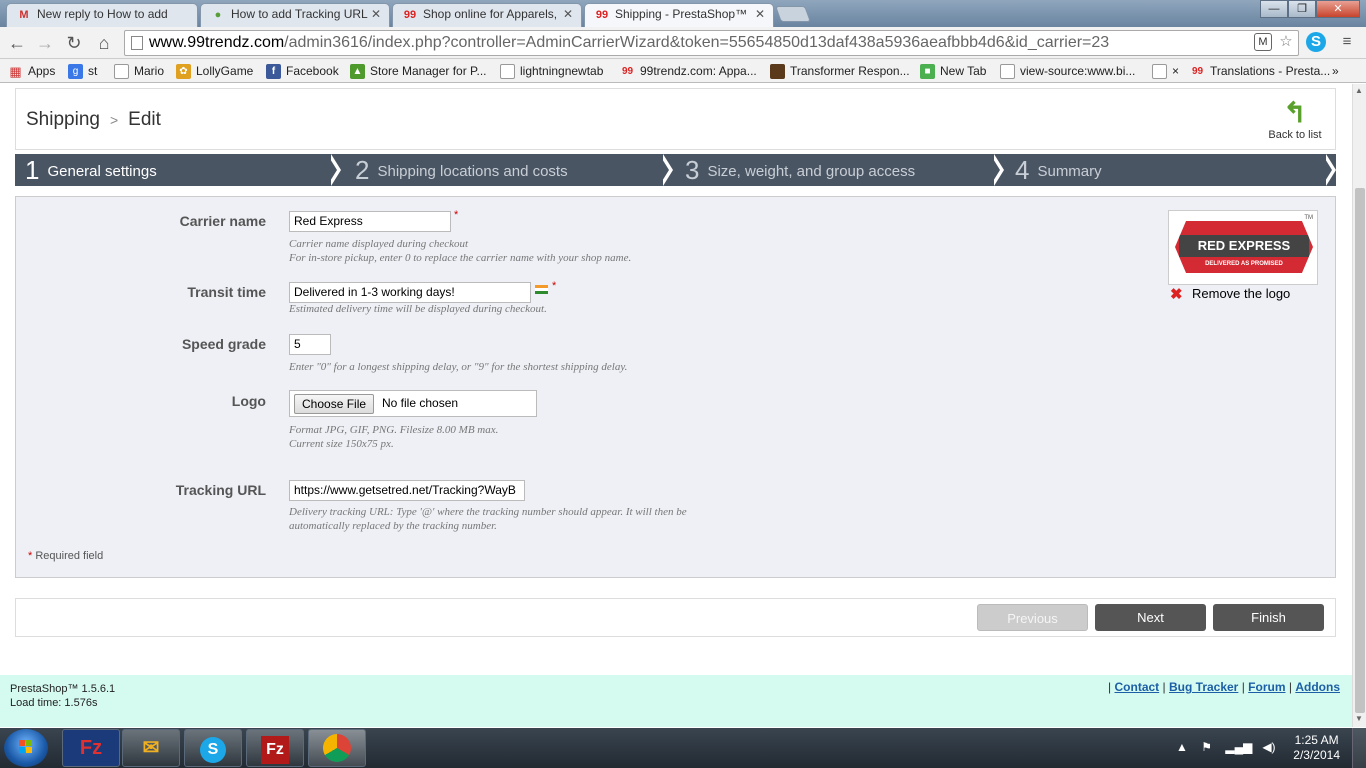 The width and height of the screenshot is (1366, 768). I want to click on forum-link: Forum, so click(1266, 687).